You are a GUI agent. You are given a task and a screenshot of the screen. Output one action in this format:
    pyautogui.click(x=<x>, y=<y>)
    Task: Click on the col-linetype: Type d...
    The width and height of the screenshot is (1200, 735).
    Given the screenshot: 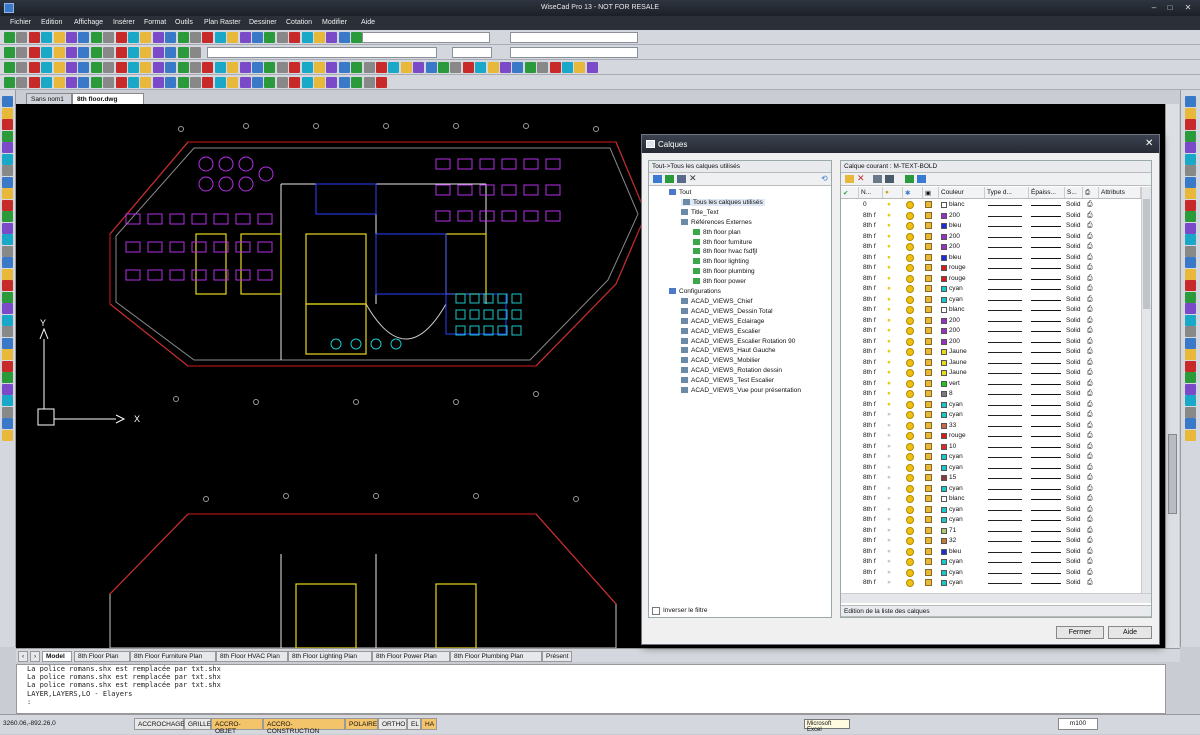 What is the action you would take?
    pyautogui.click(x=1007, y=192)
    